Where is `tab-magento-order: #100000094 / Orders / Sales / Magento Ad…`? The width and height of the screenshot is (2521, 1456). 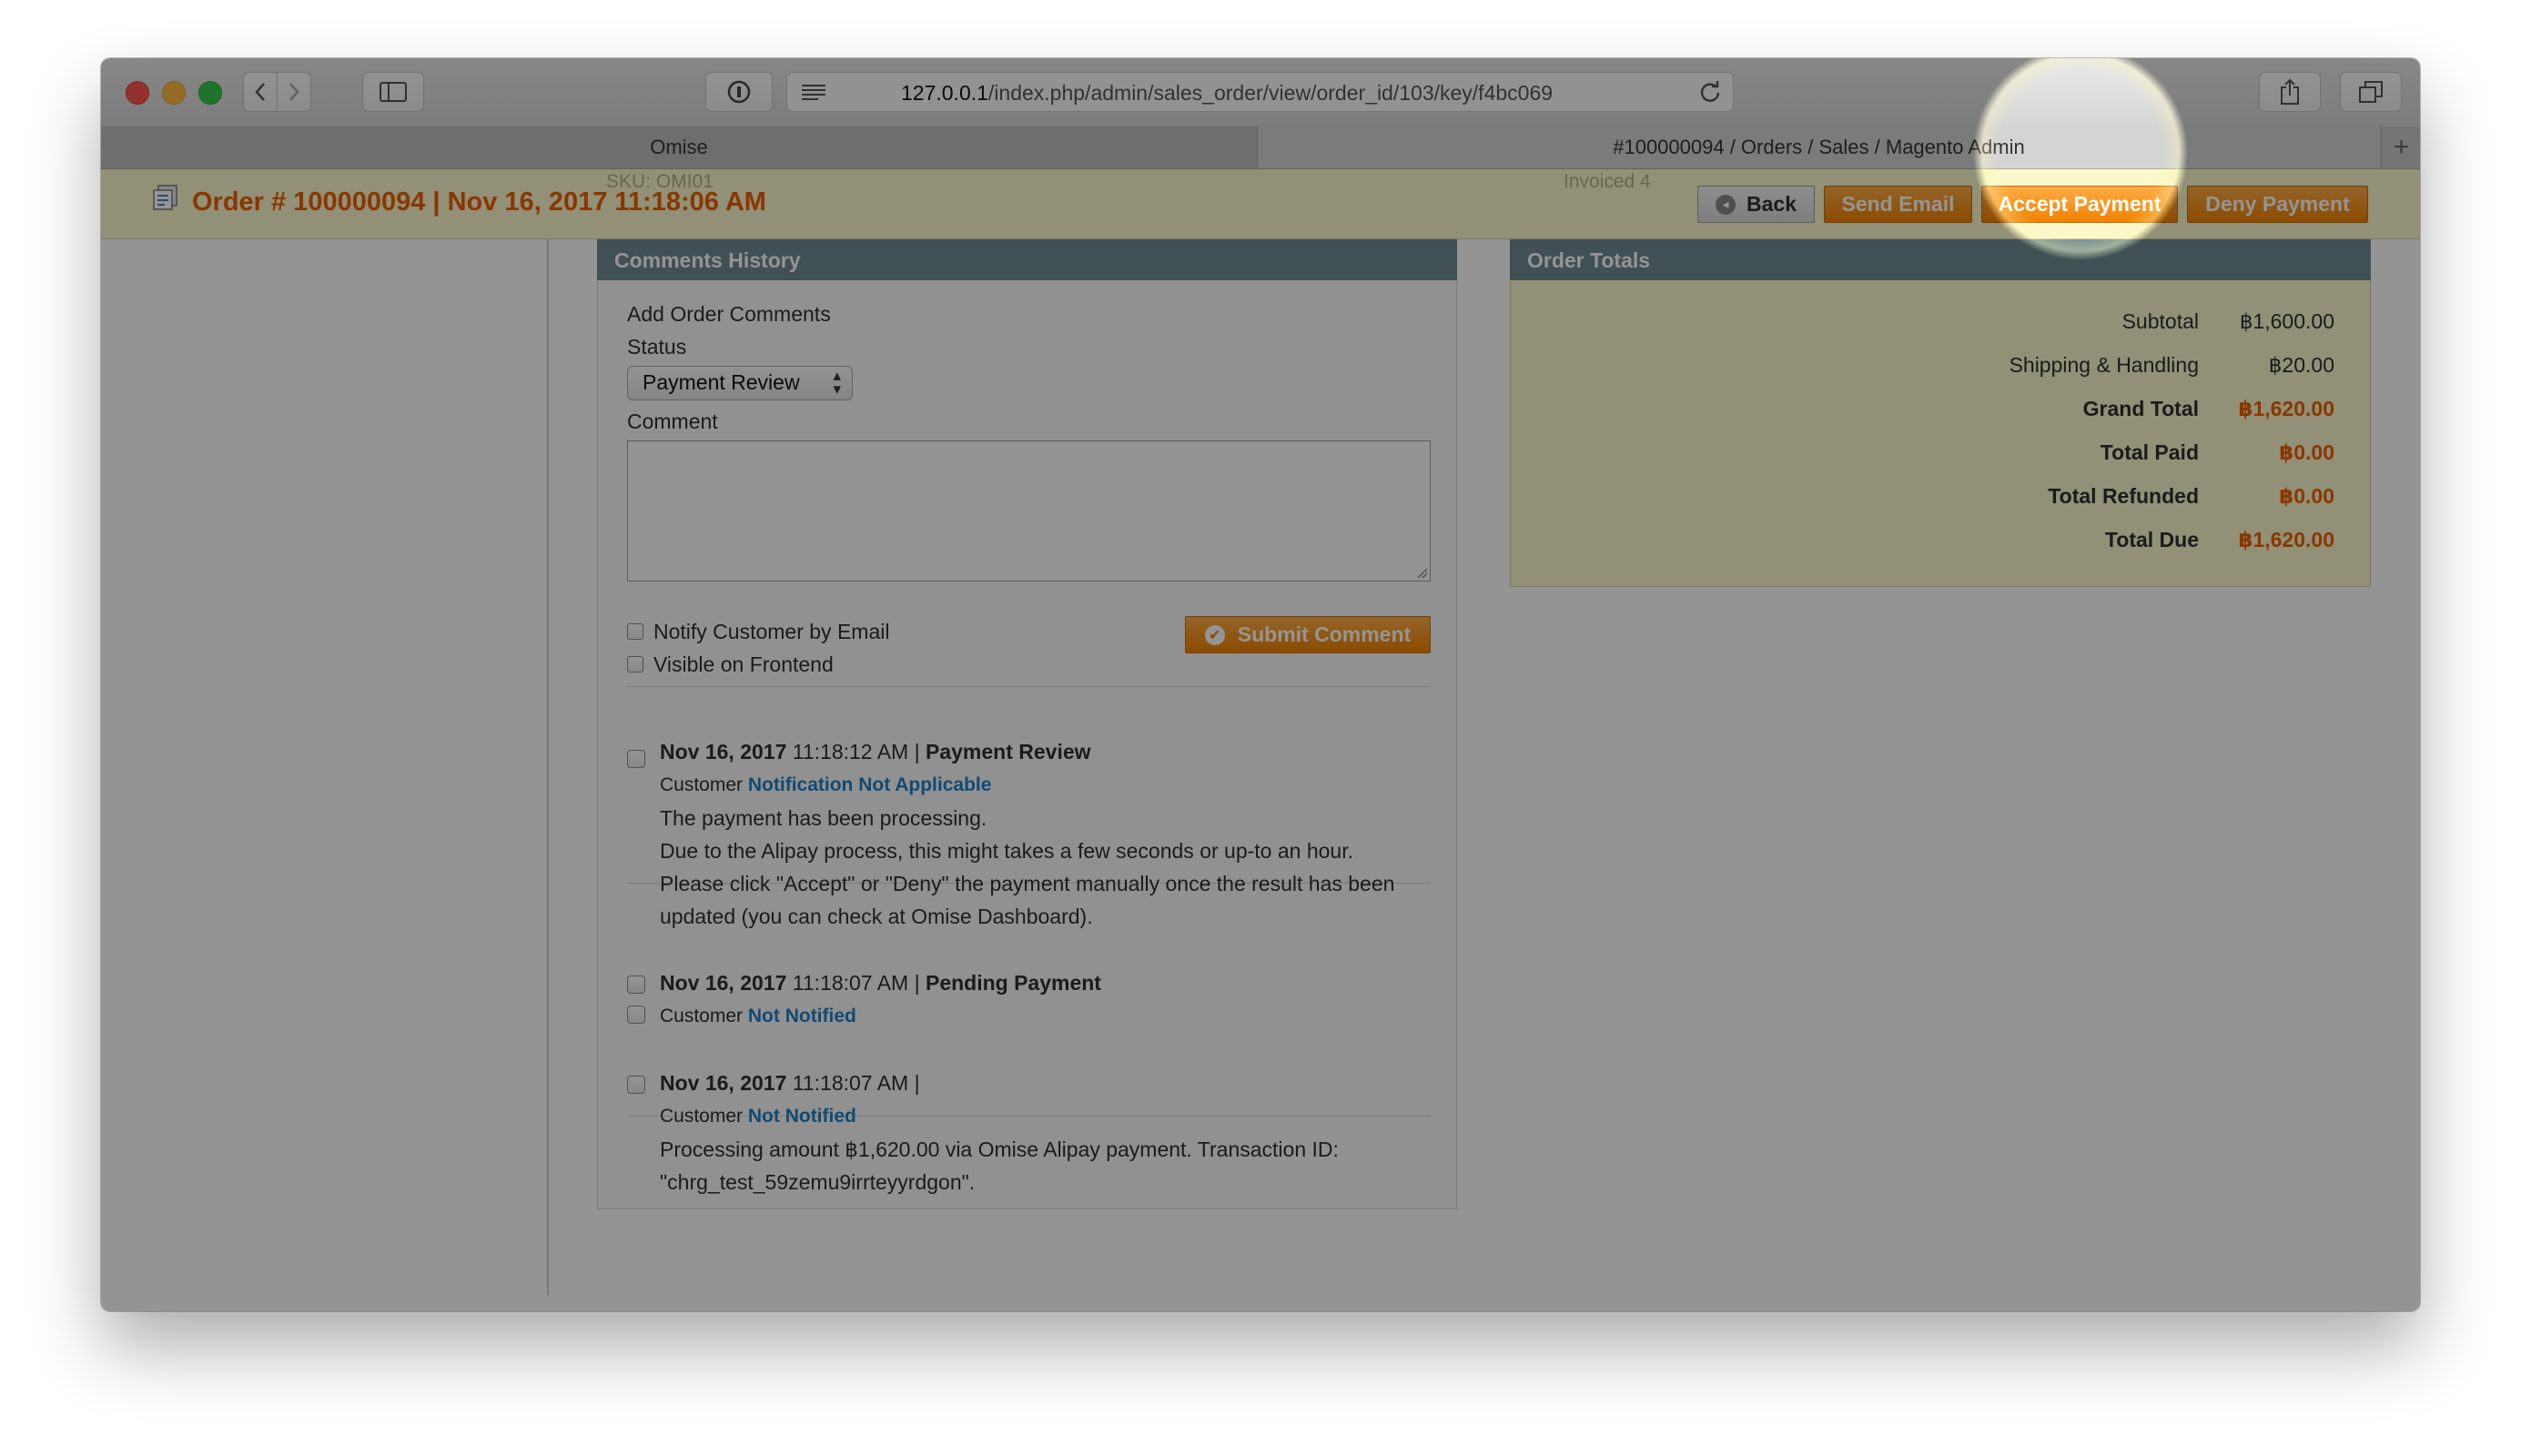 tab-magento-order: #100000094 / Orders / Sales / Magento Ad… is located at coordinates (1819, 147).